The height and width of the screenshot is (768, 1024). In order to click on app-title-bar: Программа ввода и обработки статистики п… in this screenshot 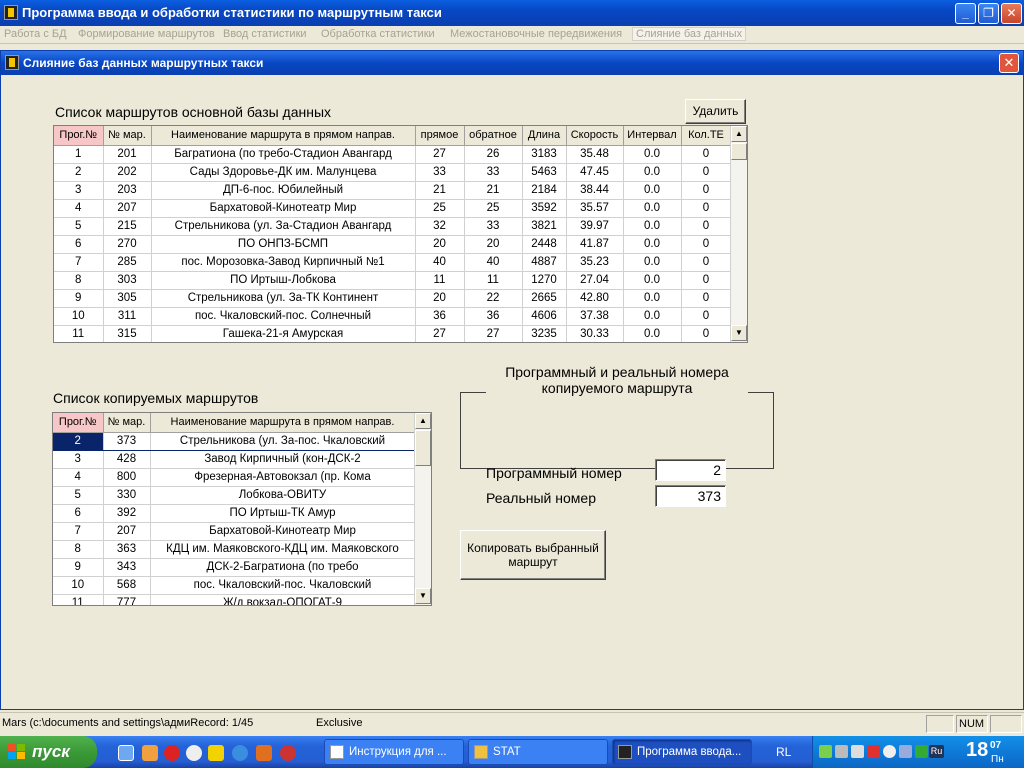, I will do `click(512, 13)`.